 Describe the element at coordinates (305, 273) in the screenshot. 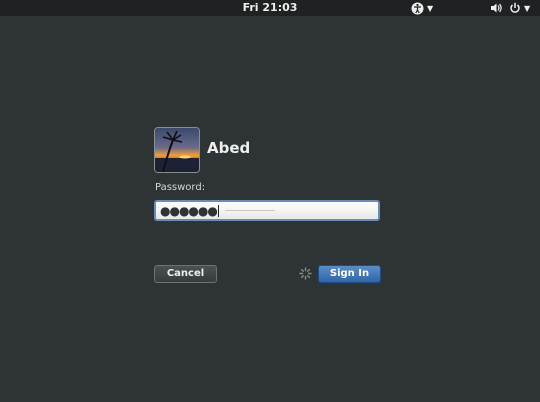

I see `spinner-icon` at that location.